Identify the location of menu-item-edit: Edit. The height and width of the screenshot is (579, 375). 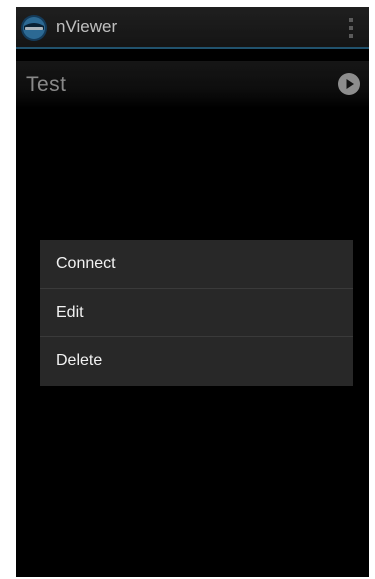
(196, 312).